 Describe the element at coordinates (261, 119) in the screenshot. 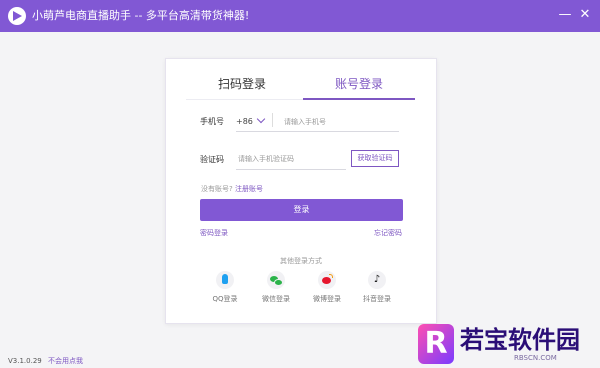

I see `chevron-down-icon` at that location.